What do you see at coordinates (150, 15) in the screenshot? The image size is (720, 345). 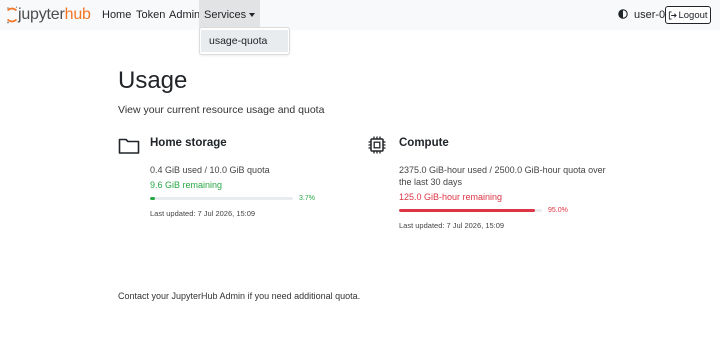 I see `nav-token: Token` at bounding box center [150, 15].